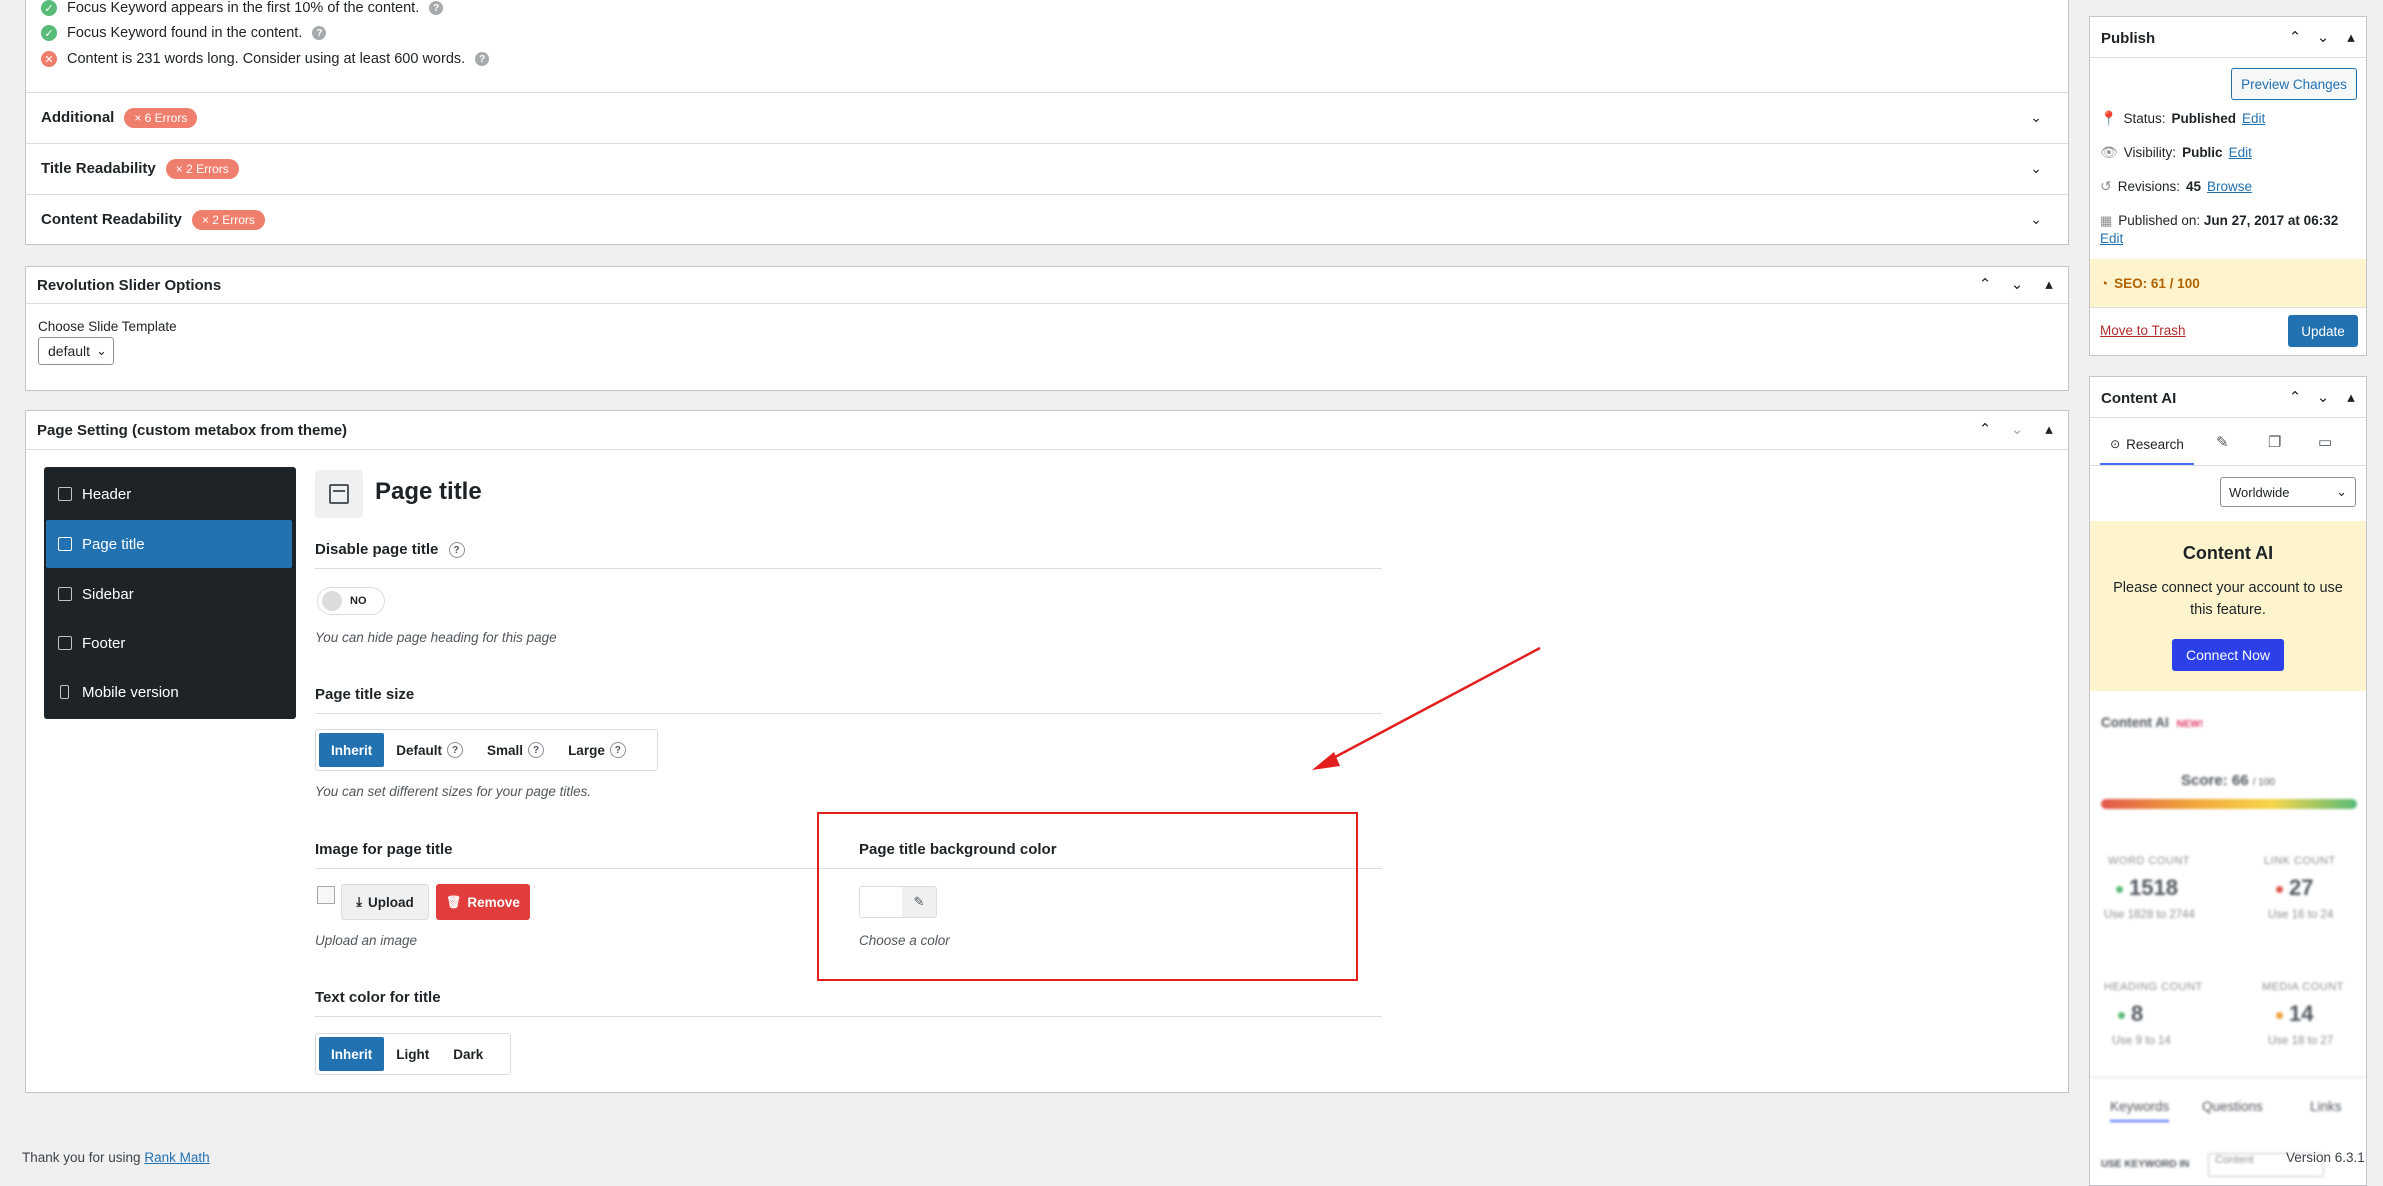 The height and width of the screenshot is (1186, 2383). I want to click on nav-item-footer: Footer, so click(169, 643).